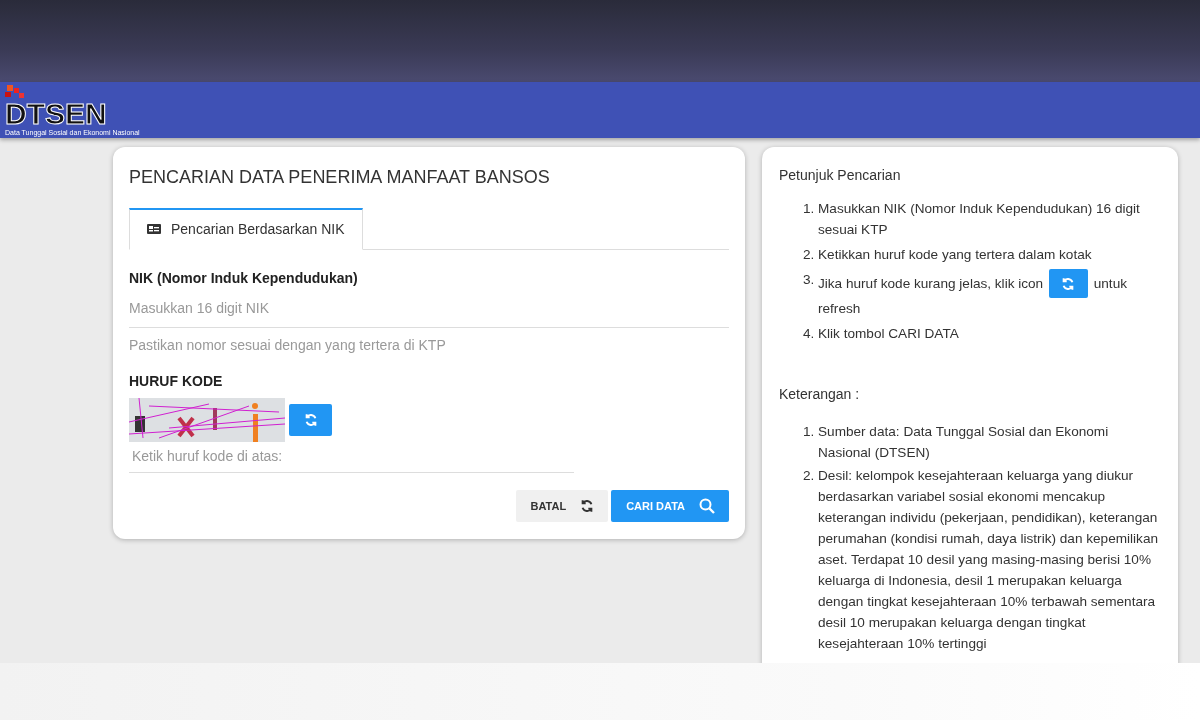 The height and width of the screenshot is (720, 1200). What do you see at coordinates (587, 506) in the screenshot?
I see `reload-icon` at bounding box center [587, 506].